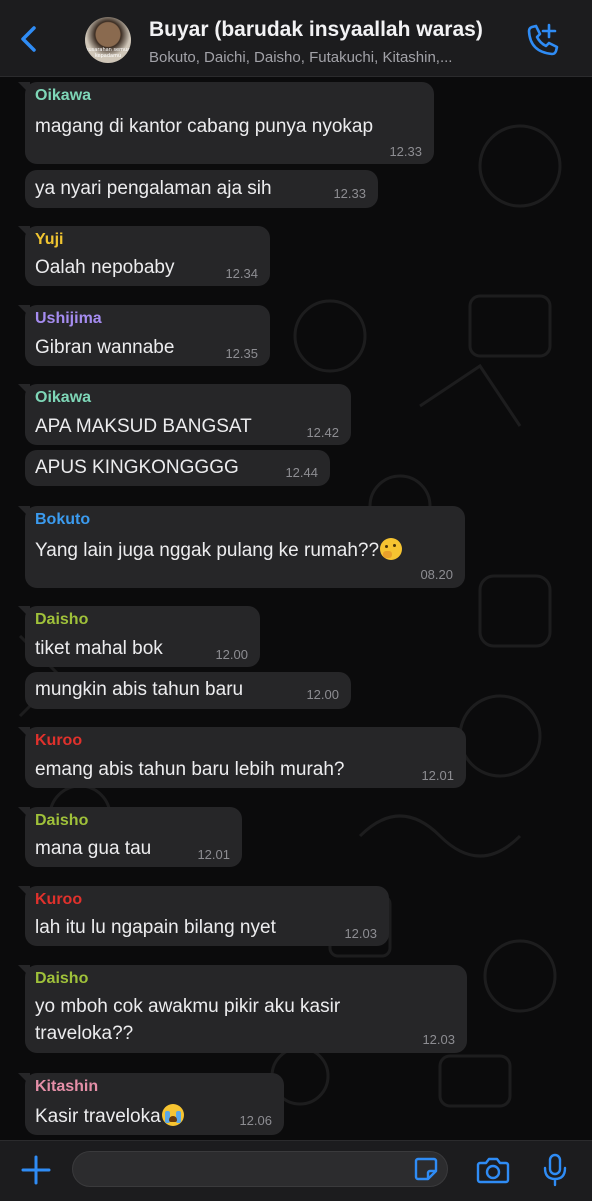 The width and height of the screenshot is (592, 1201). I want to click on sender-name: Bokuto, so click(63, 519).